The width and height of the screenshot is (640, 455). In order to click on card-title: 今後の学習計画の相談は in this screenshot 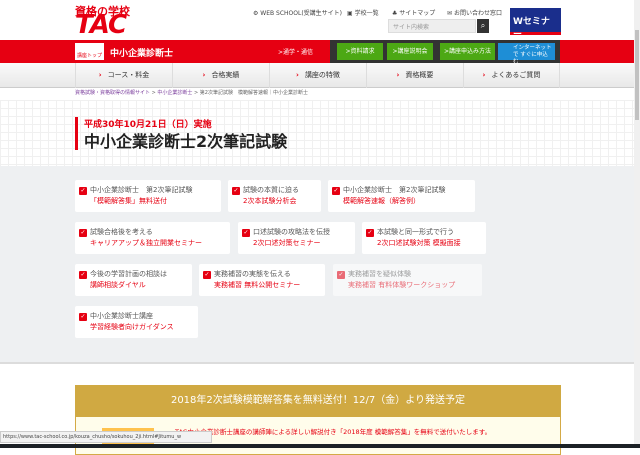, I will do `click(128, 274)`.